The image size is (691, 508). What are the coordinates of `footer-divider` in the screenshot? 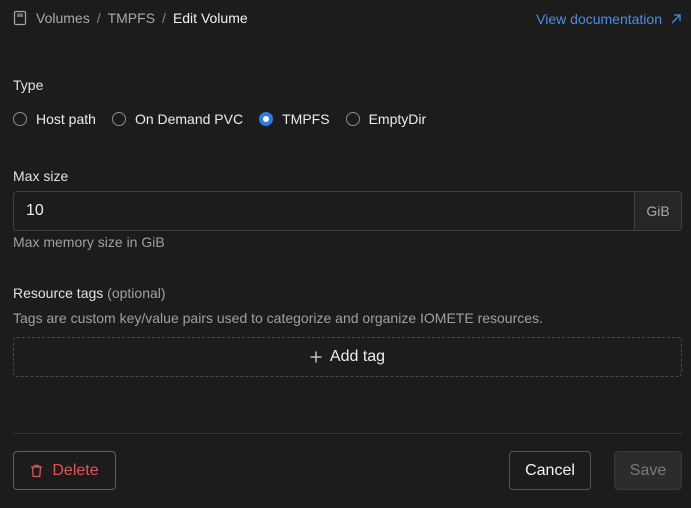 It's located at (347, 433).